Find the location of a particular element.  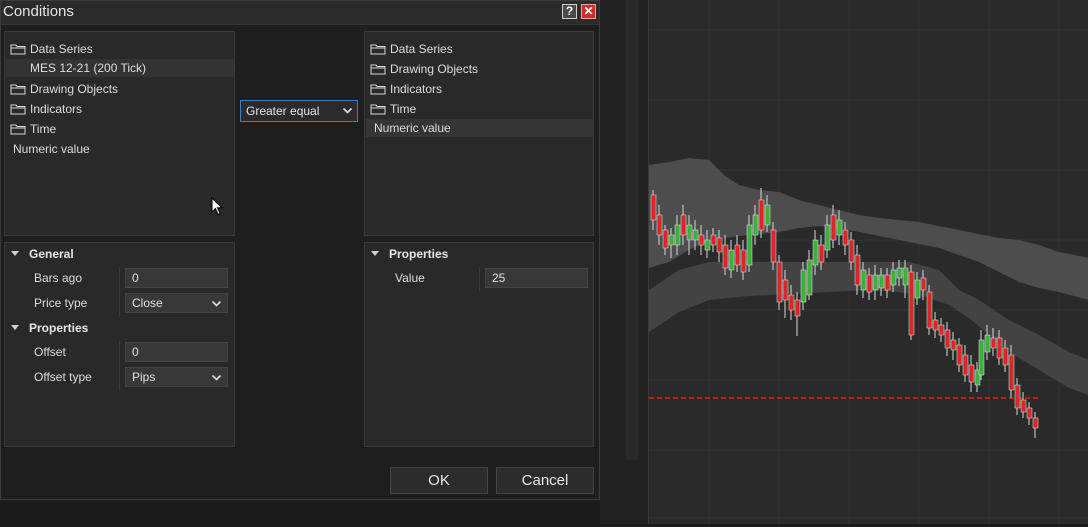

background-scrollbar is located at coordinates (632, 230).